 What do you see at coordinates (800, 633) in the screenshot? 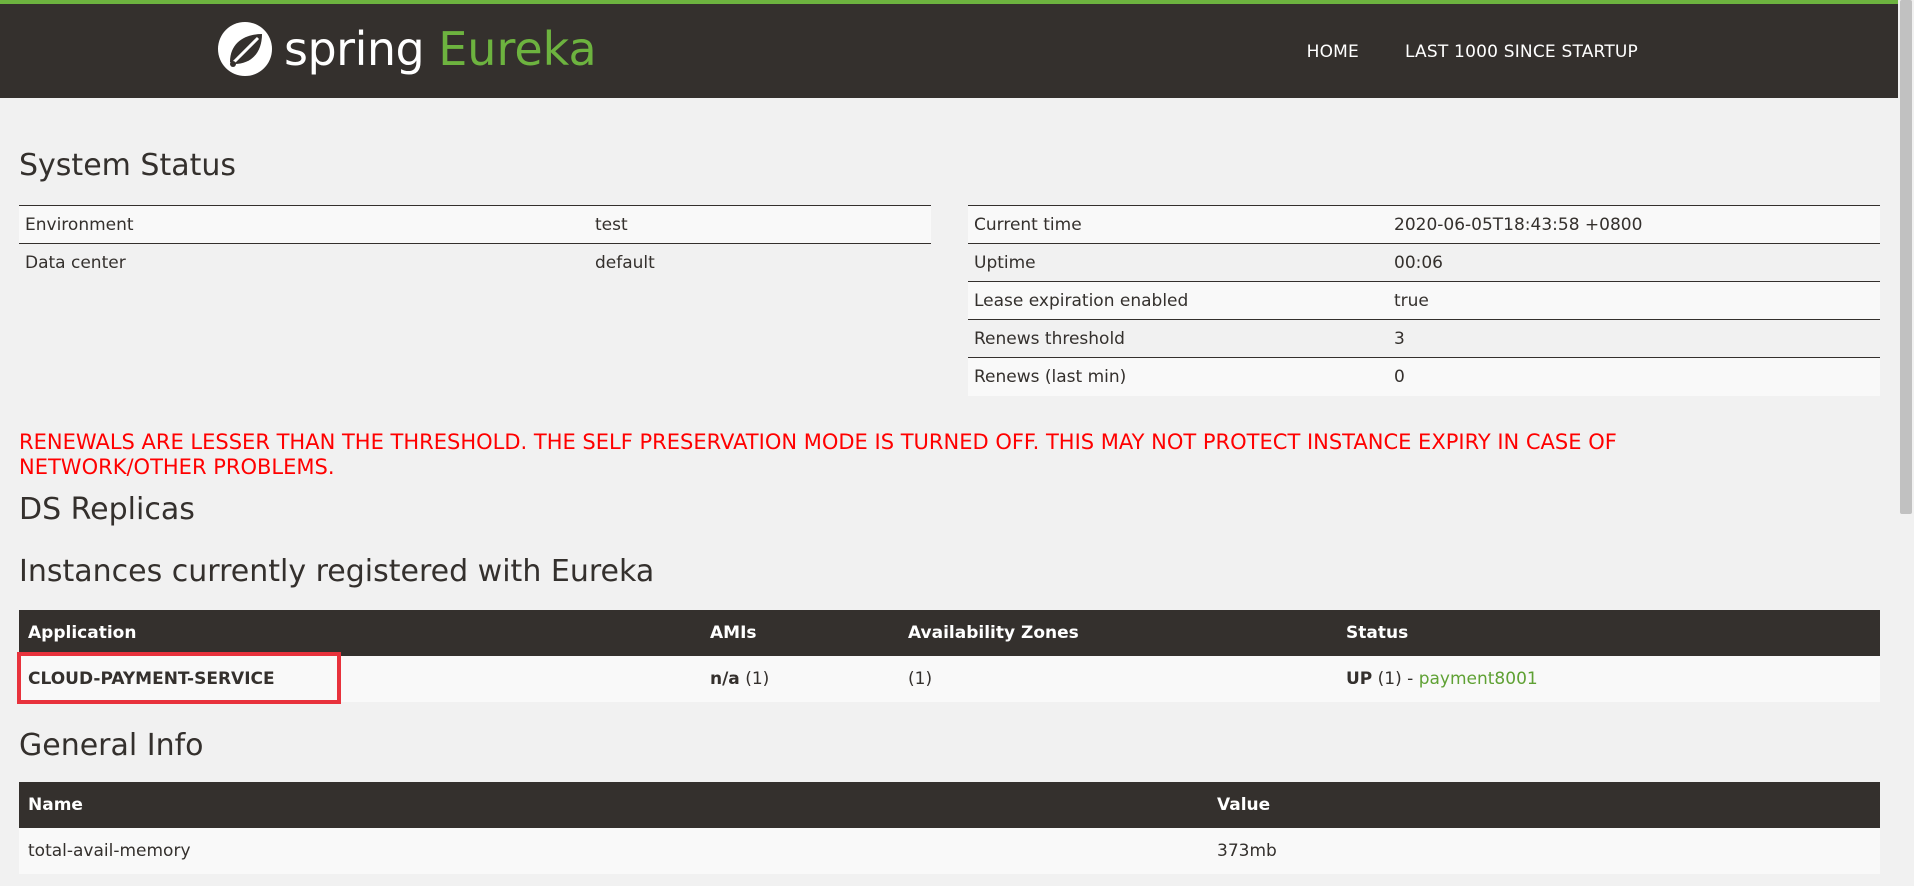
I see `column-header-amis: AMIs` at bounding box center [800, 633].